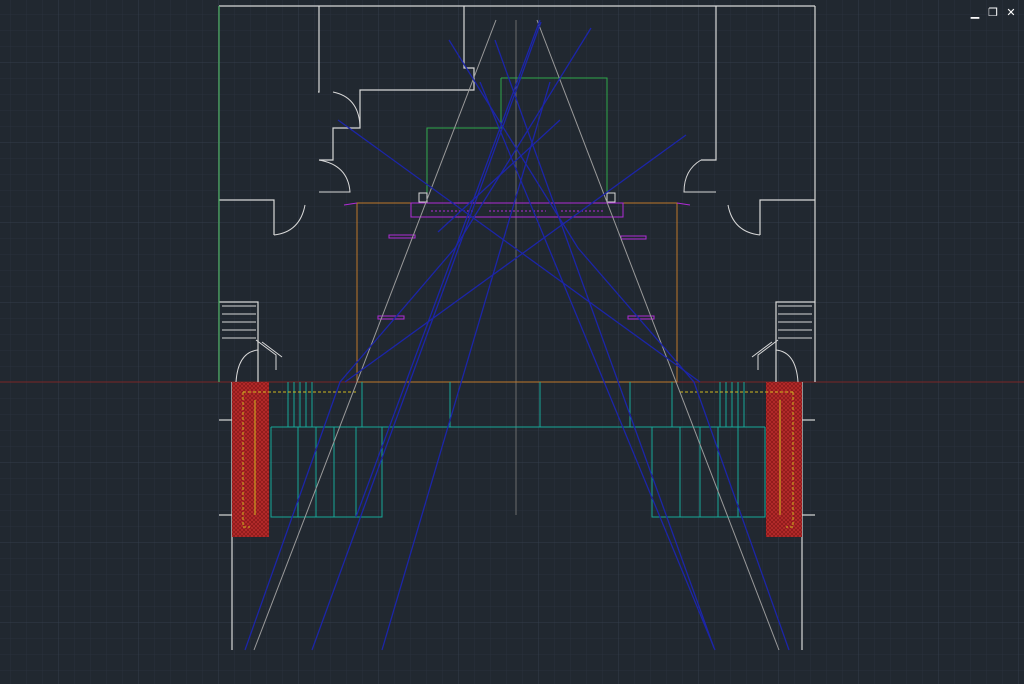  I want to click on restore-icon: ❐, so click(993, 12).